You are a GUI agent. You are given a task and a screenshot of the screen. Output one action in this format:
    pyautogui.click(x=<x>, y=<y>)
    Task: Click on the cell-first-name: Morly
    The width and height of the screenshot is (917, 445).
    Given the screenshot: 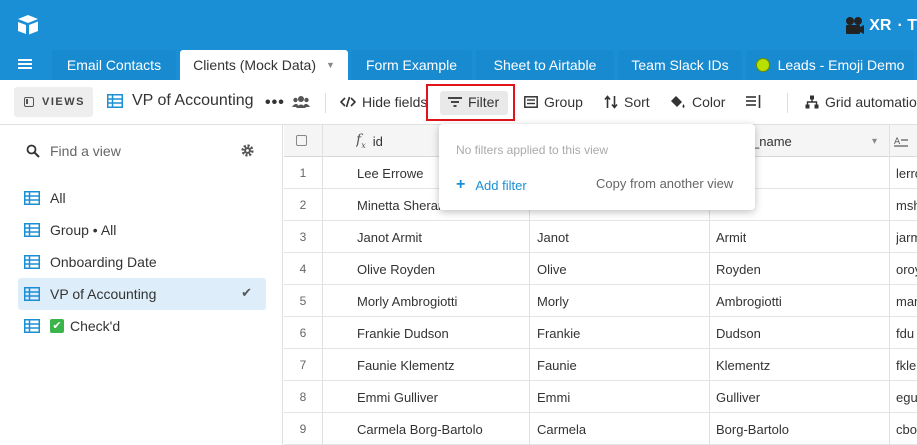 What is the action you would take?
    pyautogui.click(x=553, y=301)
    